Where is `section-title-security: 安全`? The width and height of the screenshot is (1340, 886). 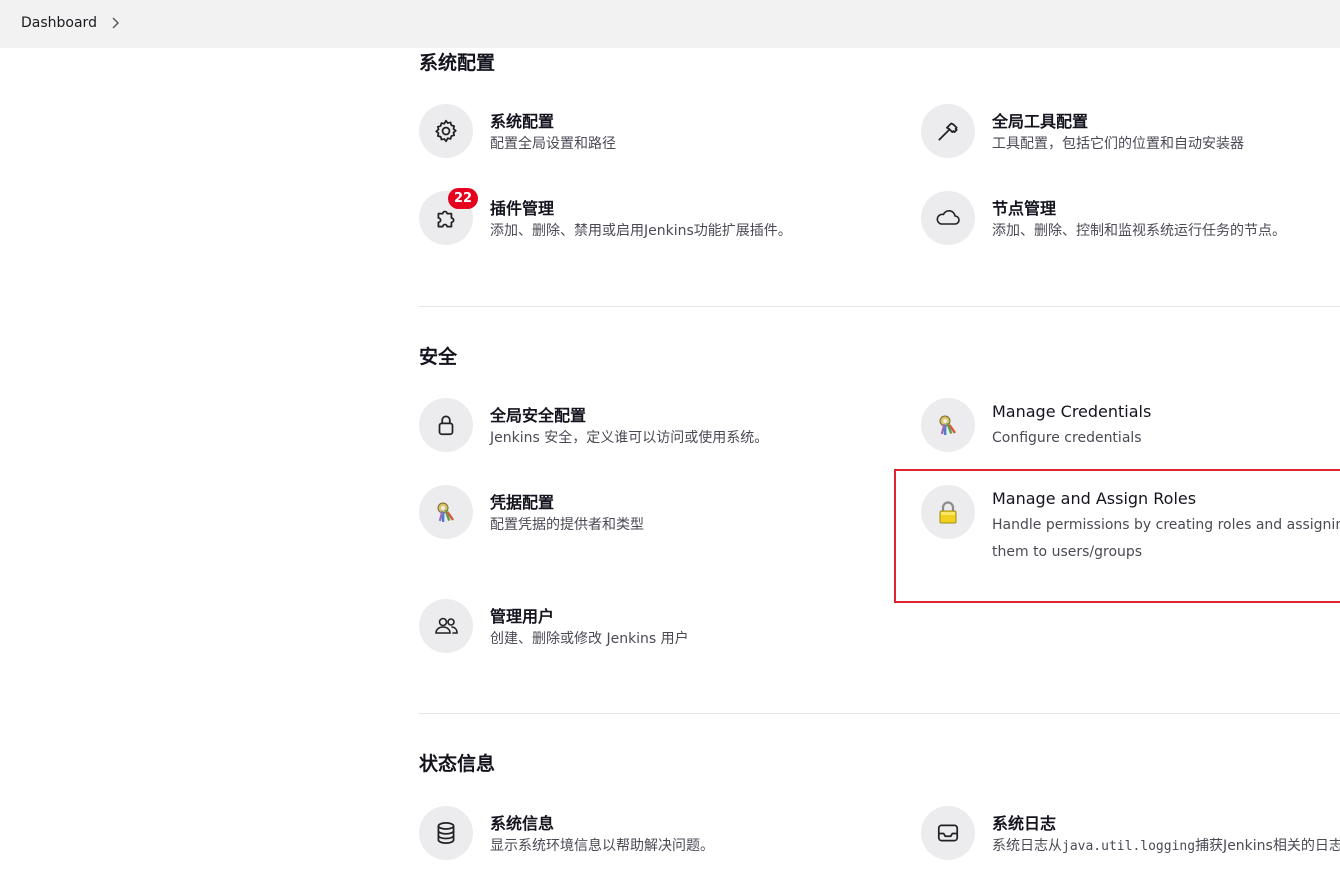 section-title-security: 安全 is located at coordinates (438, 357).